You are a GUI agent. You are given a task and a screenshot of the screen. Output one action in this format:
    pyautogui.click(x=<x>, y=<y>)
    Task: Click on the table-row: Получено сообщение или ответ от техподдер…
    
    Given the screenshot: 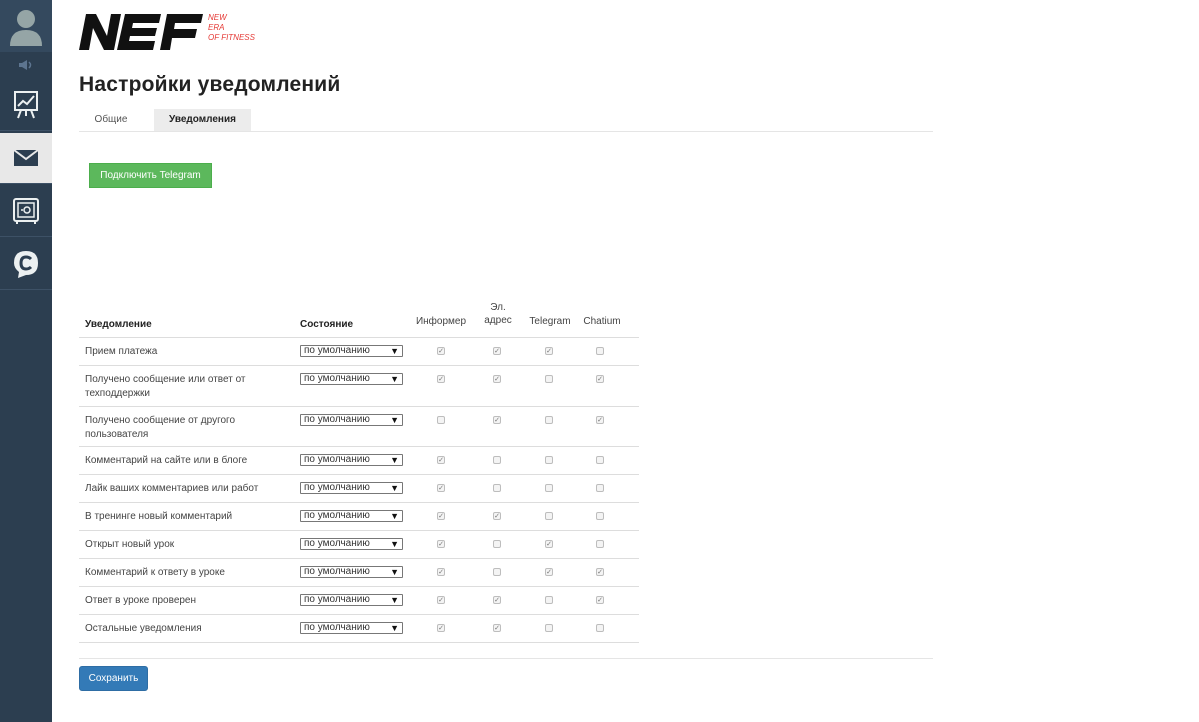 What is the action you would take?
    pyautogui.click(x=359, y=385)
    